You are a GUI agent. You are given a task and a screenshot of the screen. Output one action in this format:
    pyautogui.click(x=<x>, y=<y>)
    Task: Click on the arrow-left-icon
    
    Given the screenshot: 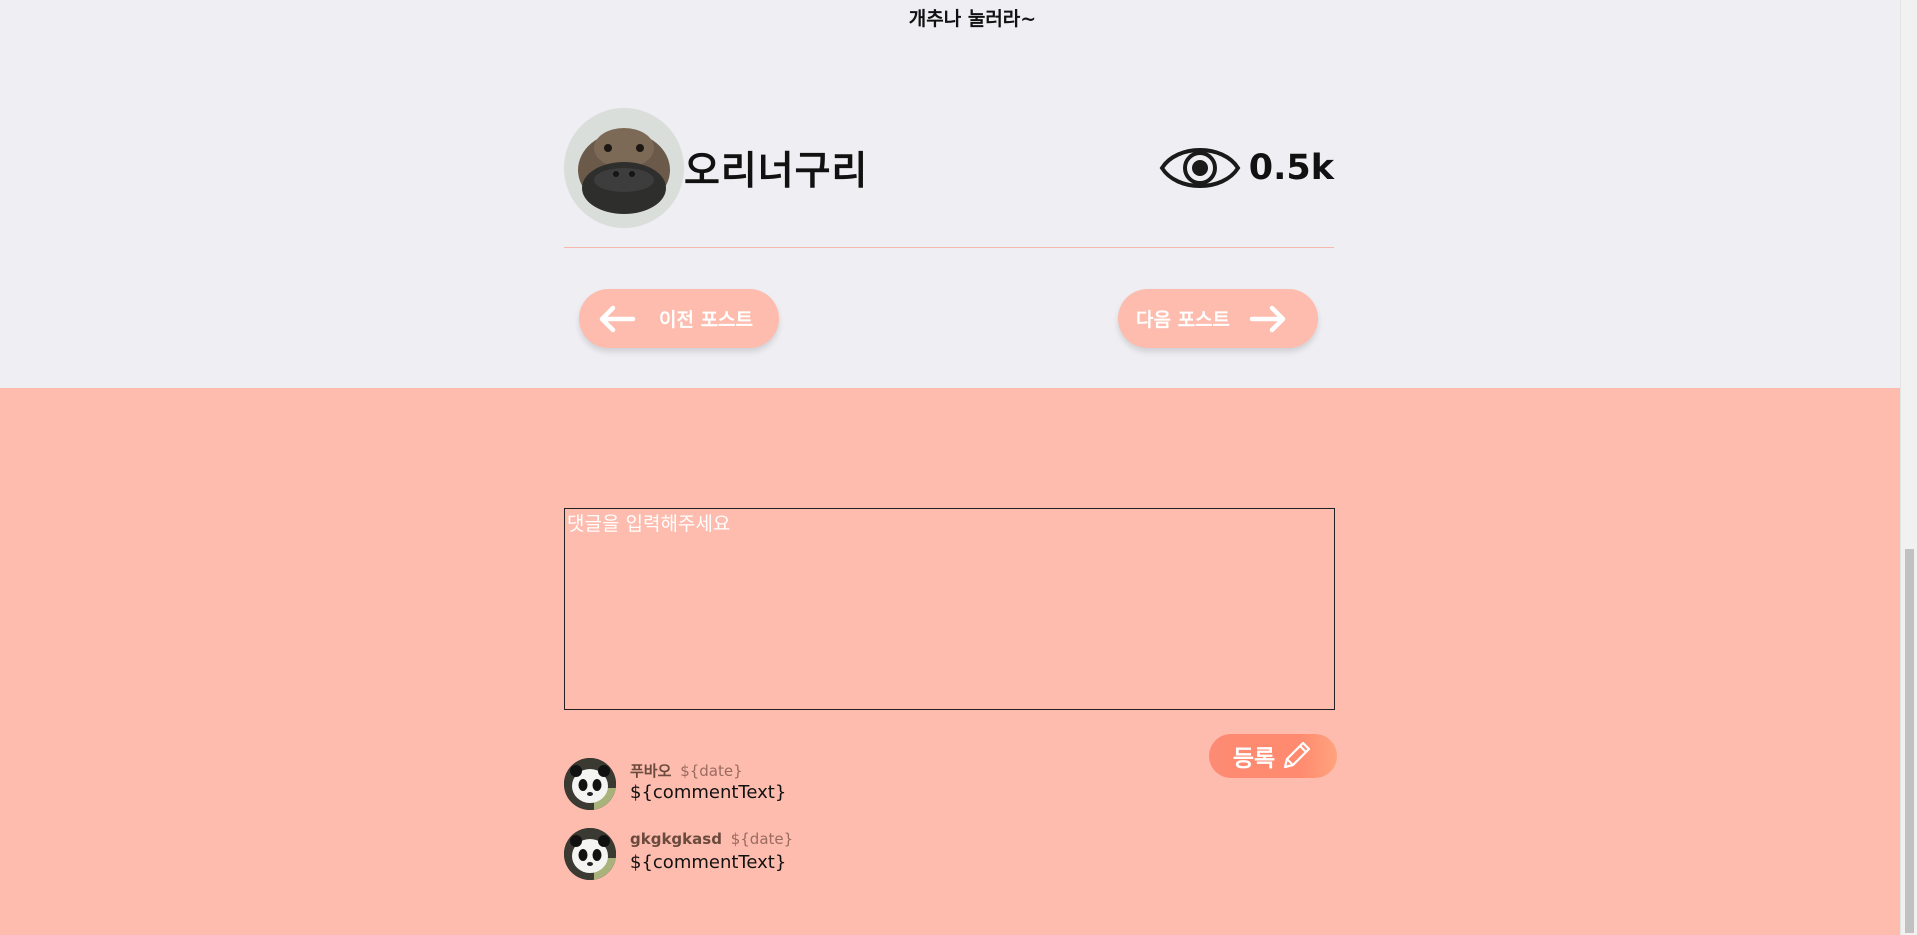 What is the action you would take?
    pyautogui.click(x=617, y=318)
    